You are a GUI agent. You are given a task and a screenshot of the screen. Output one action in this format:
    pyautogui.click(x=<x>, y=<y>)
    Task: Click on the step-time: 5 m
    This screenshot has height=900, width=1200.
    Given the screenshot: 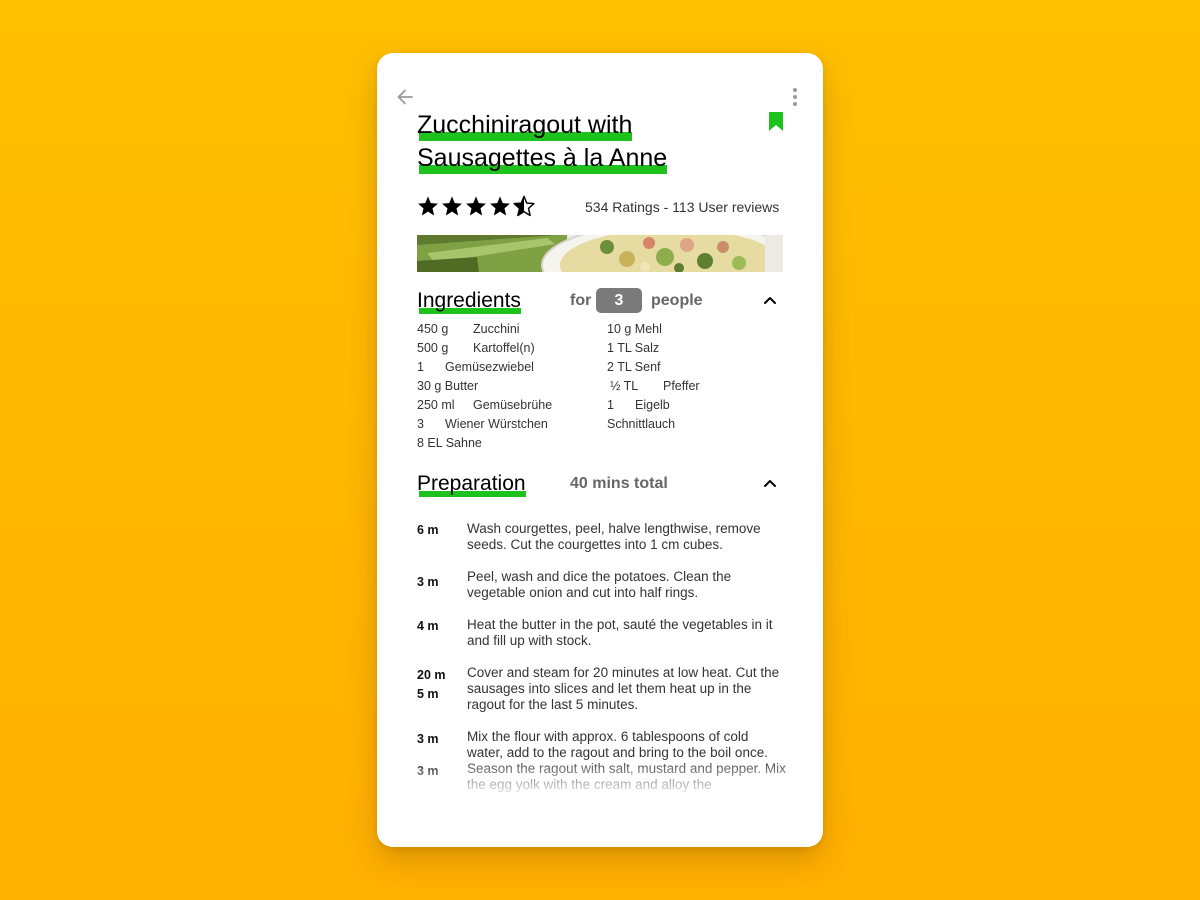 What is the action you would take?
    pyautogui.click(x=428, y=694)
    